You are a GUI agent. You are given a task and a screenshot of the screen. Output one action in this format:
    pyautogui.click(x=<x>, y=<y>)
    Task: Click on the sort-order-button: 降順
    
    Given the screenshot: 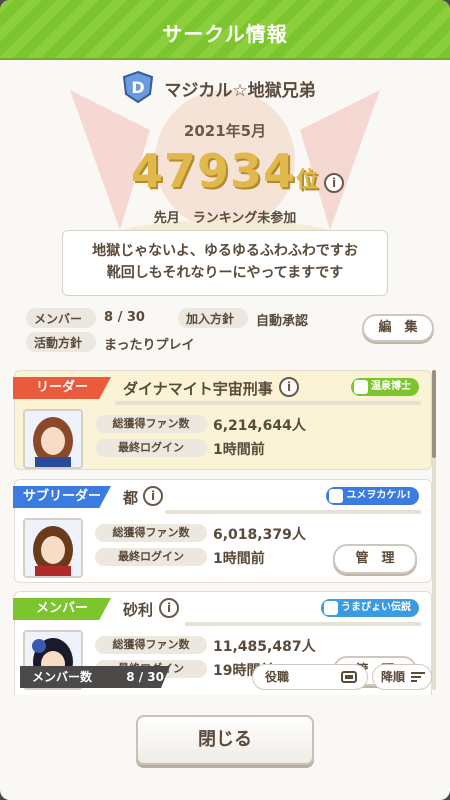 What is the action you would take?
    pyautogui.click(x=402, y=677)
    